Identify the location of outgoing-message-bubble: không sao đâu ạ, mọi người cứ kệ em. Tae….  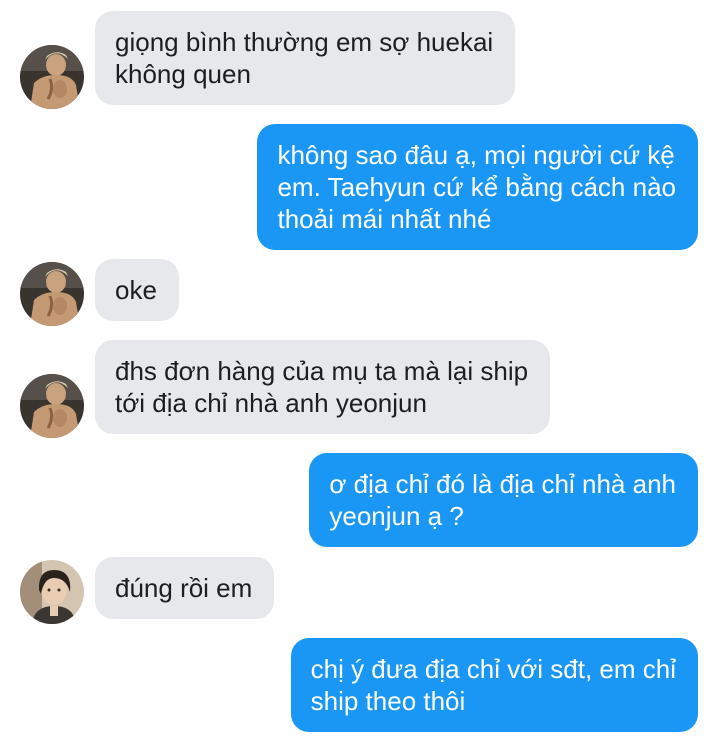
(477, 187).